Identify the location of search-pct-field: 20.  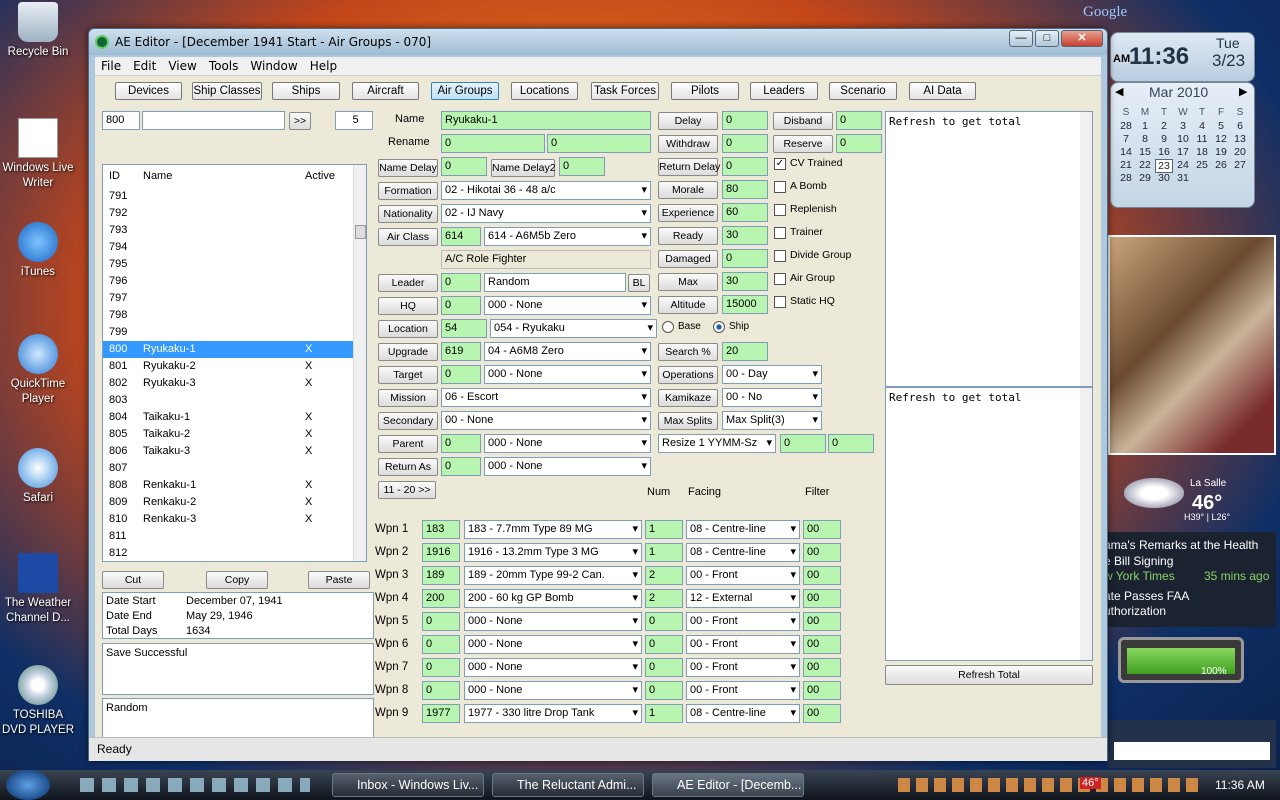
(745, 351).